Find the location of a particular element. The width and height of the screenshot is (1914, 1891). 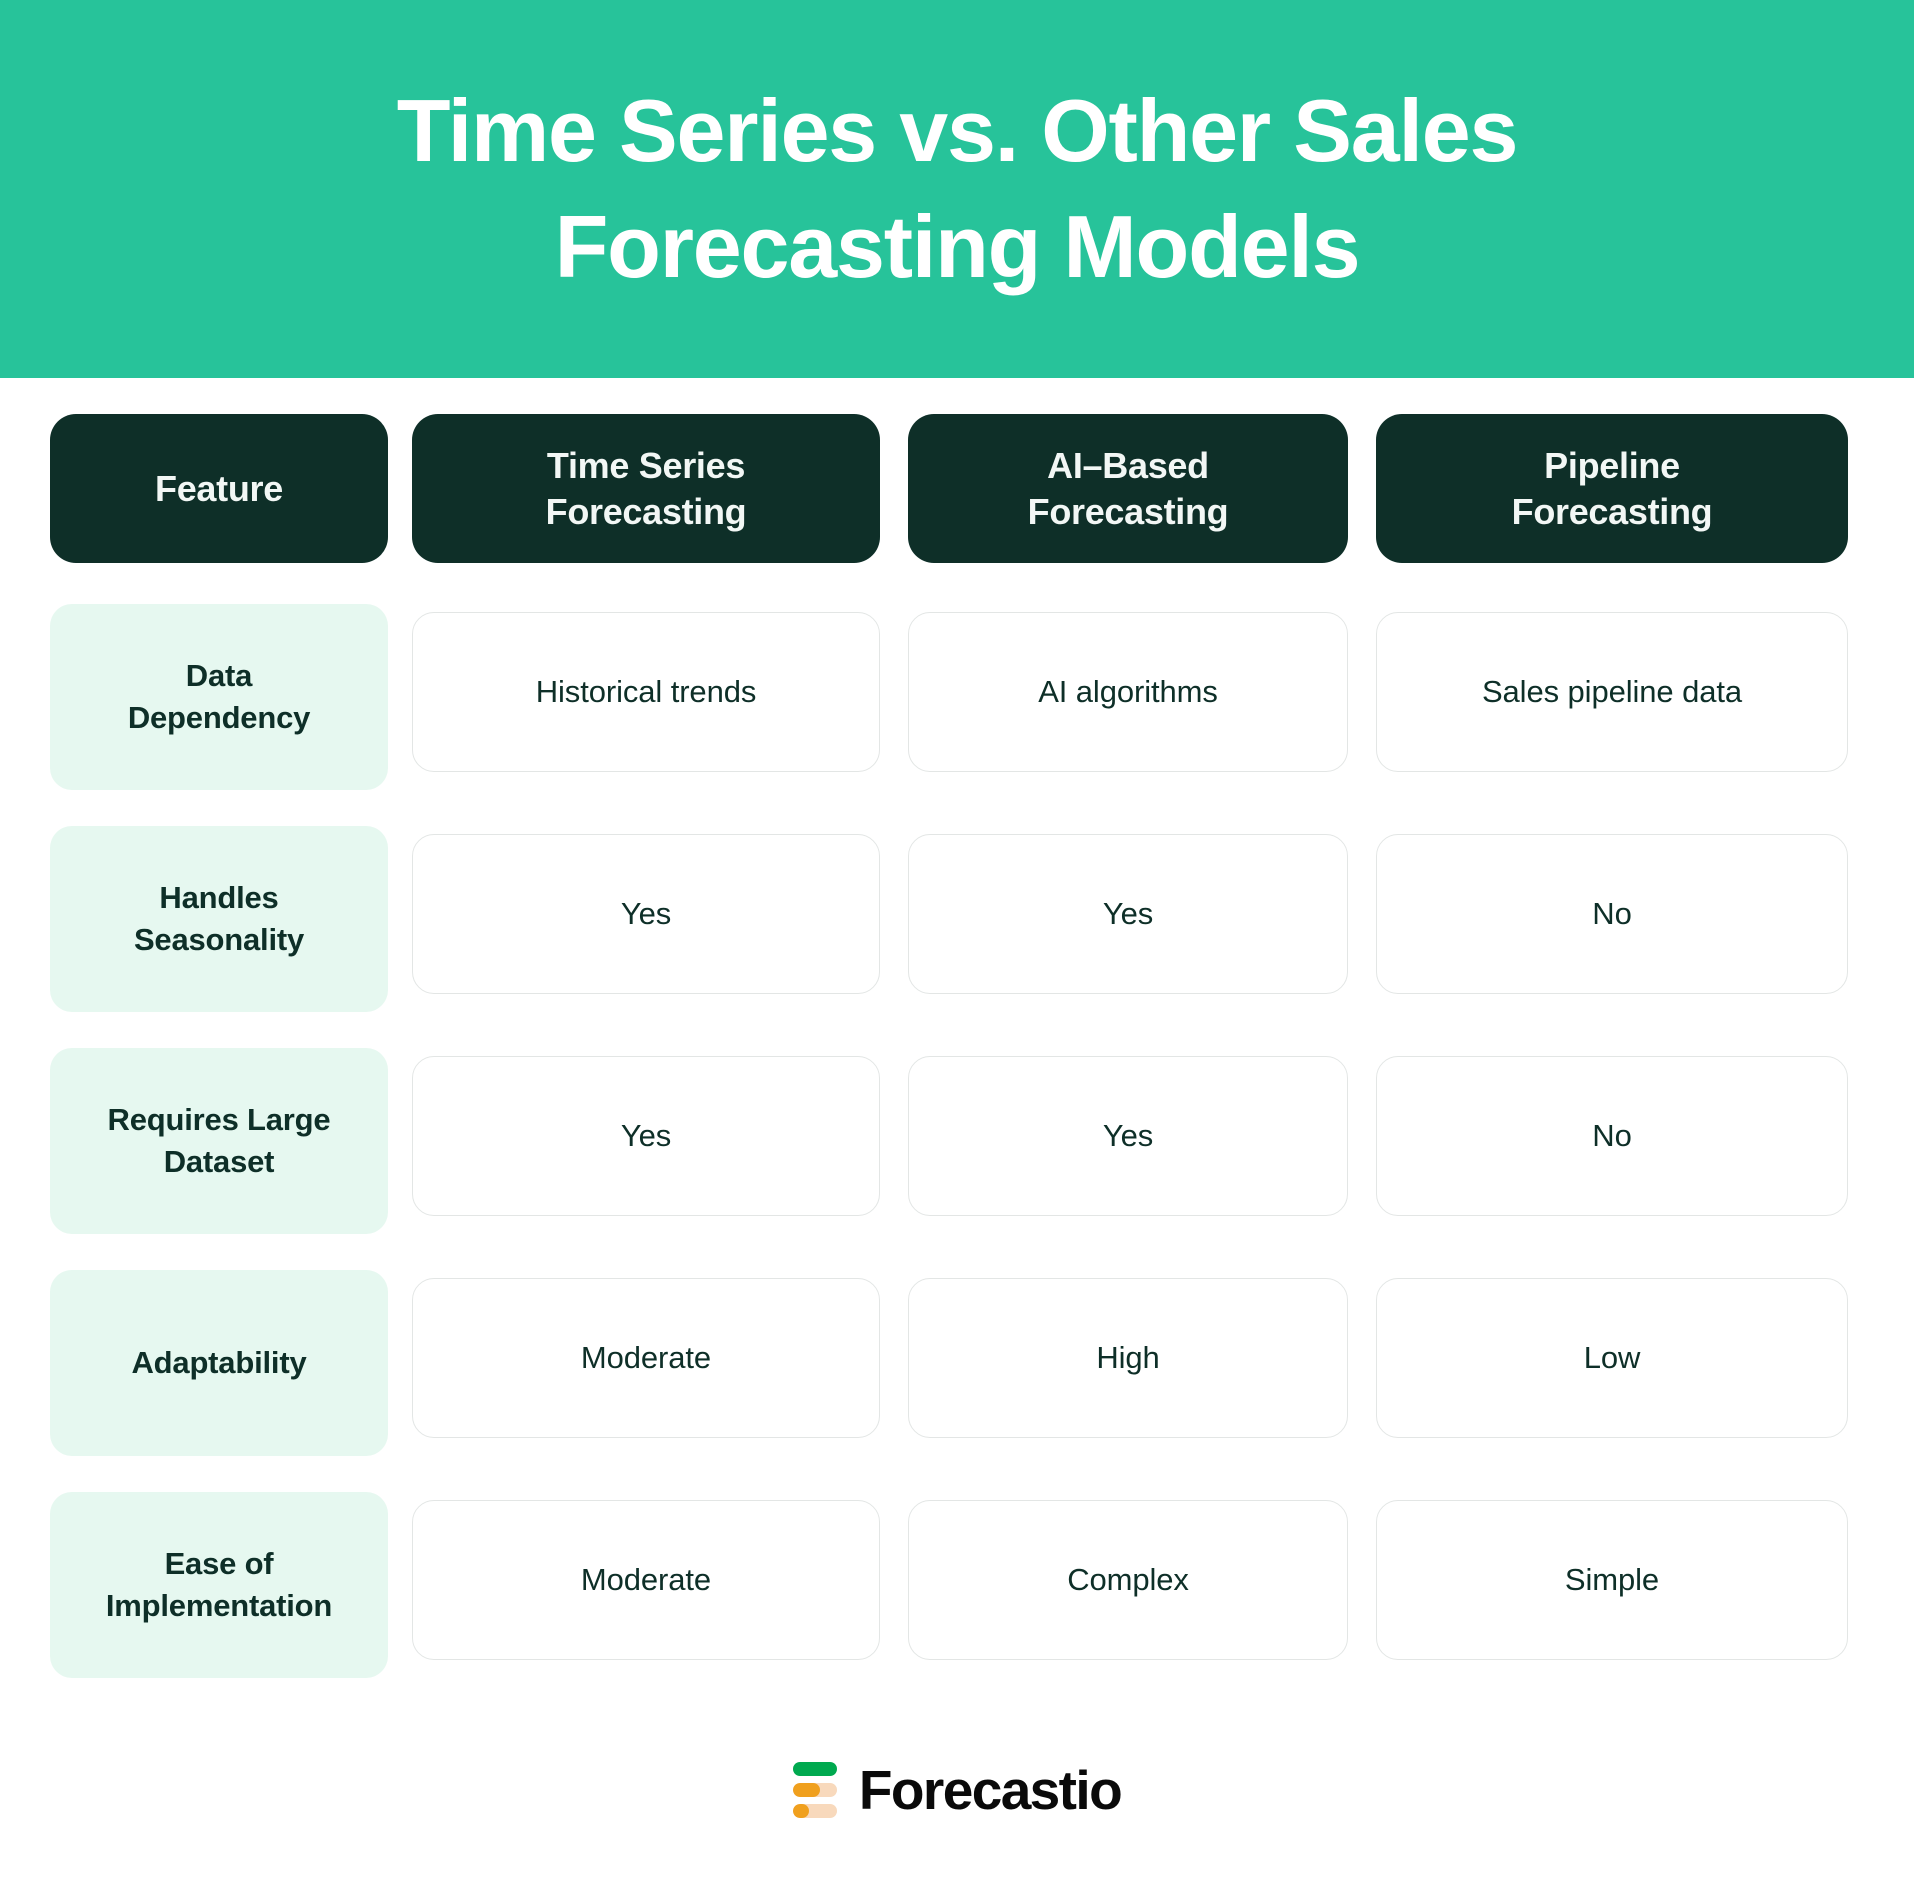

column-header-ai-based-label: AI–Based Forecasting is located at coordinates (1128, 488).